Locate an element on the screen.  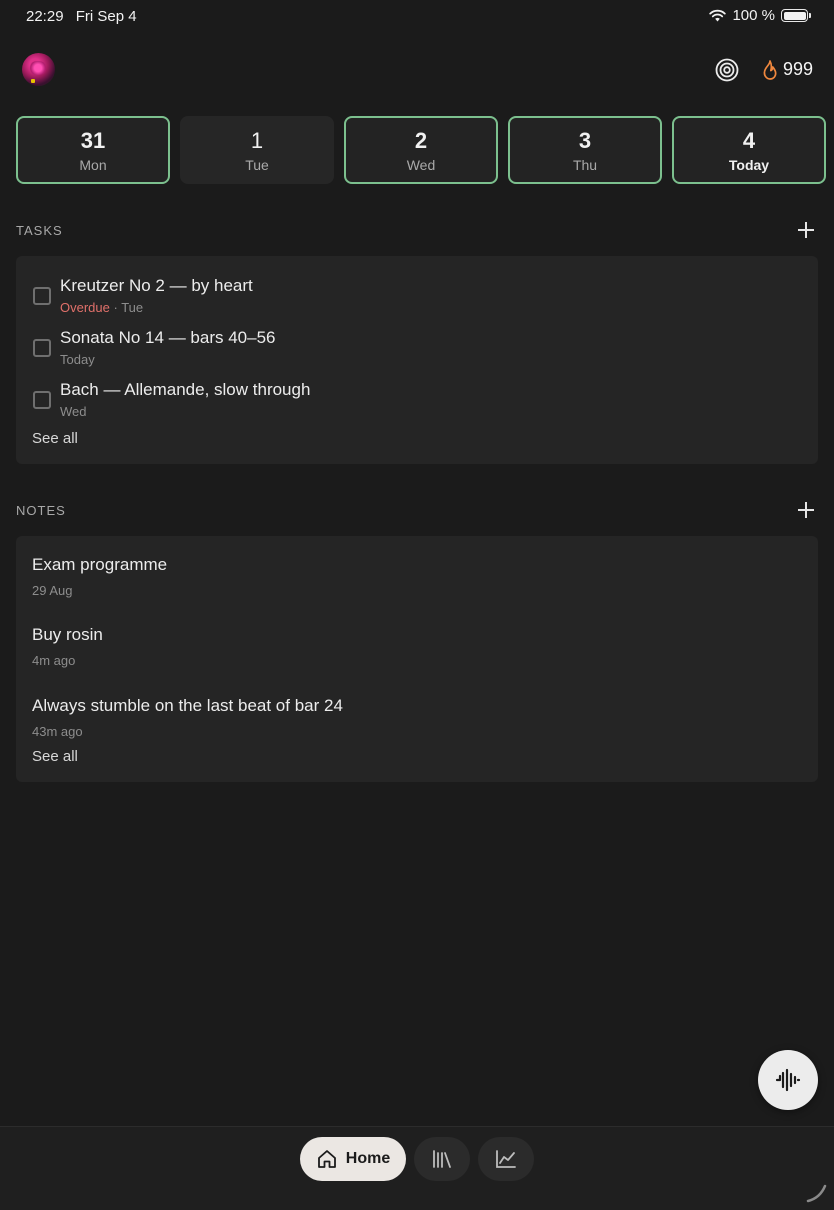
add-note-button is located at coordinates (806, 510).